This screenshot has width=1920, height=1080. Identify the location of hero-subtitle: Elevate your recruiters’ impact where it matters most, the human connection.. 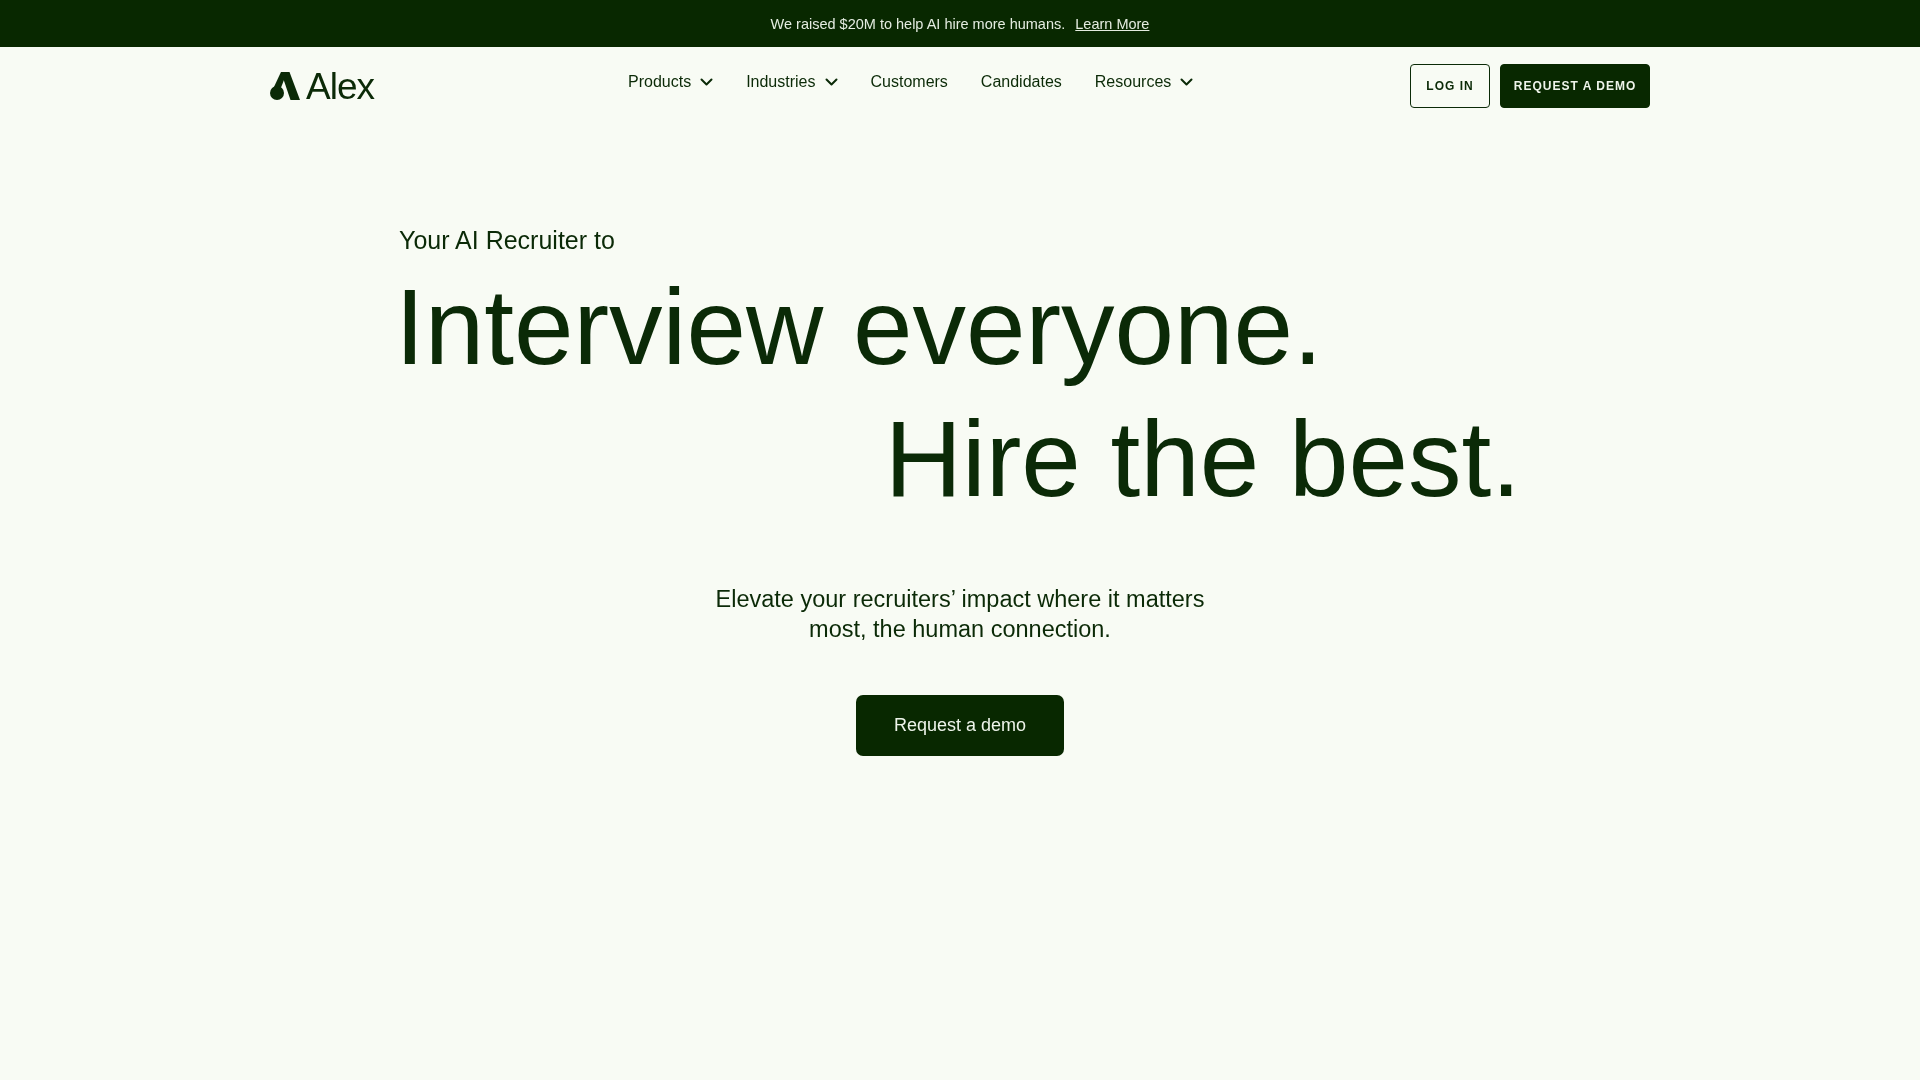
(960, 614).